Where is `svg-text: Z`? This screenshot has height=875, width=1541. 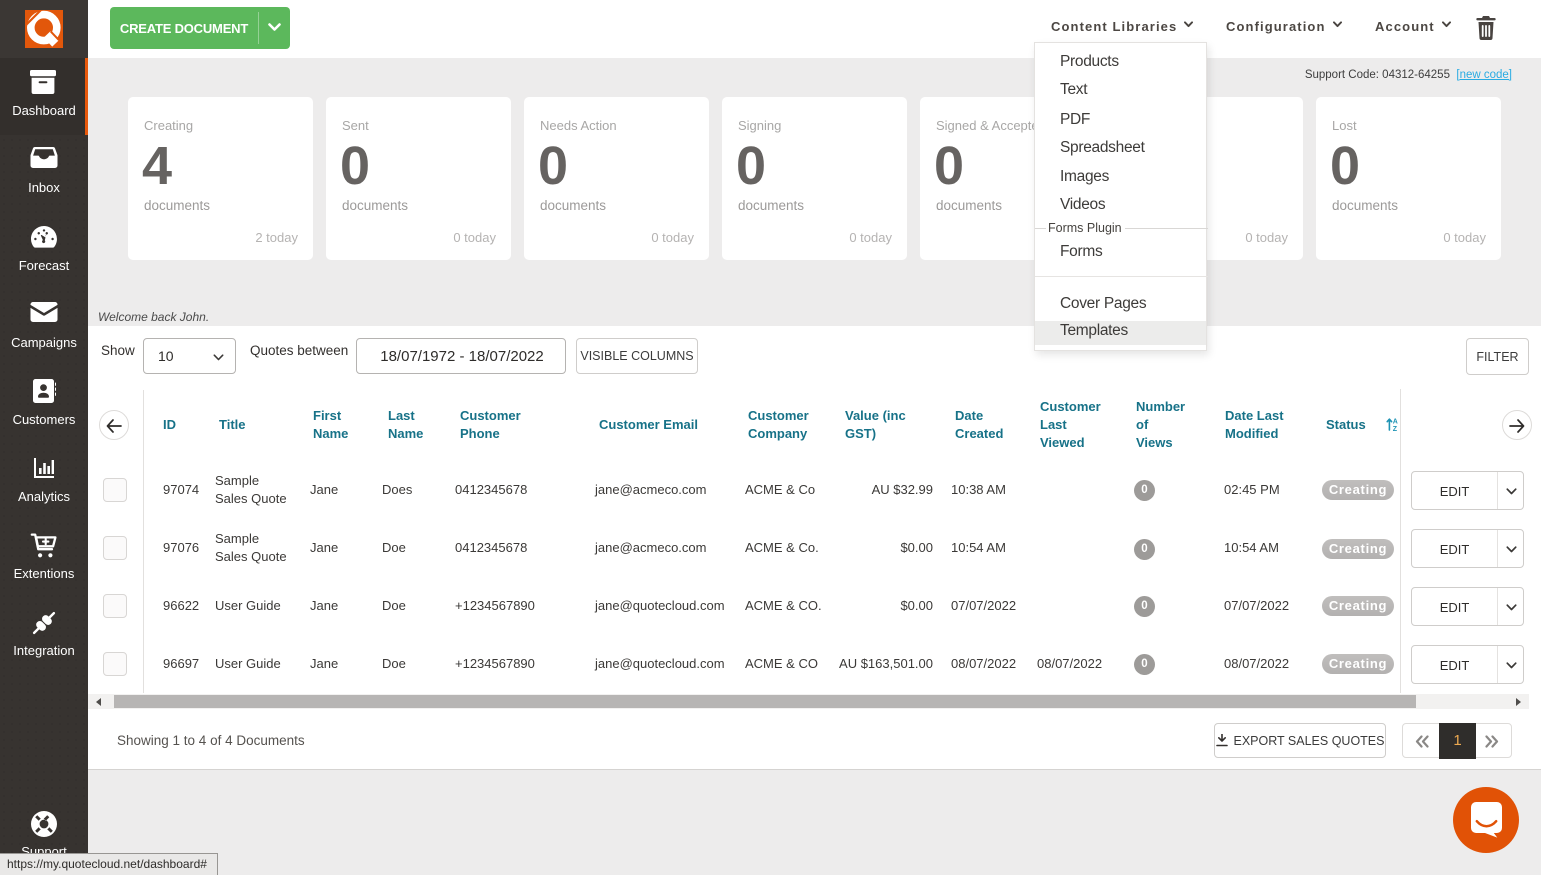 svg-text: Z is located at coordinates (1395, 428).